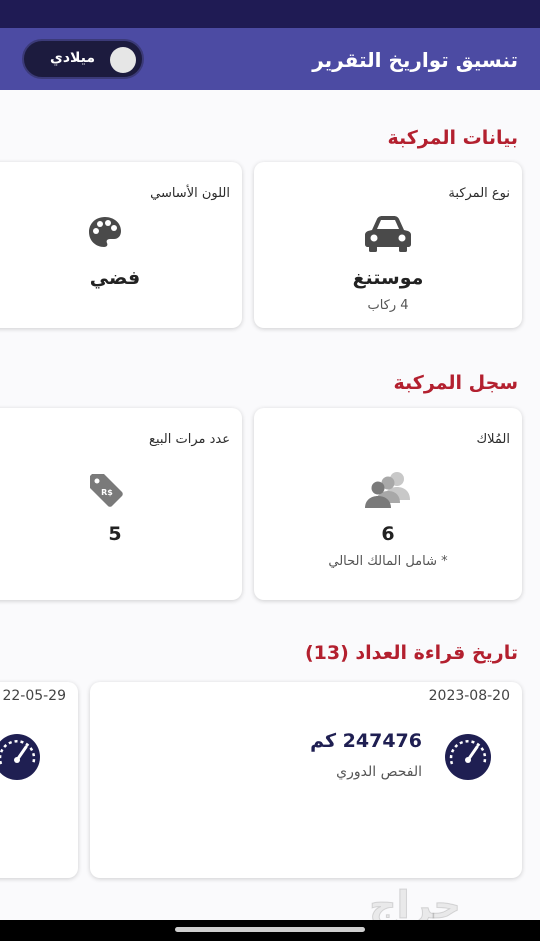  I want to click on sales-count-card: عدد مرات البيع R$ 5, so click(121, 504).